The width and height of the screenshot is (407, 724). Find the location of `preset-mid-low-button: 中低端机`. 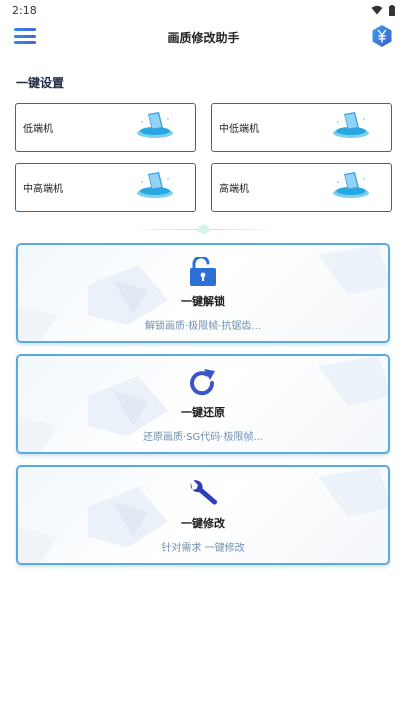

preset-mid-low-button: 中低端机 is located at coordinates (301, 127).